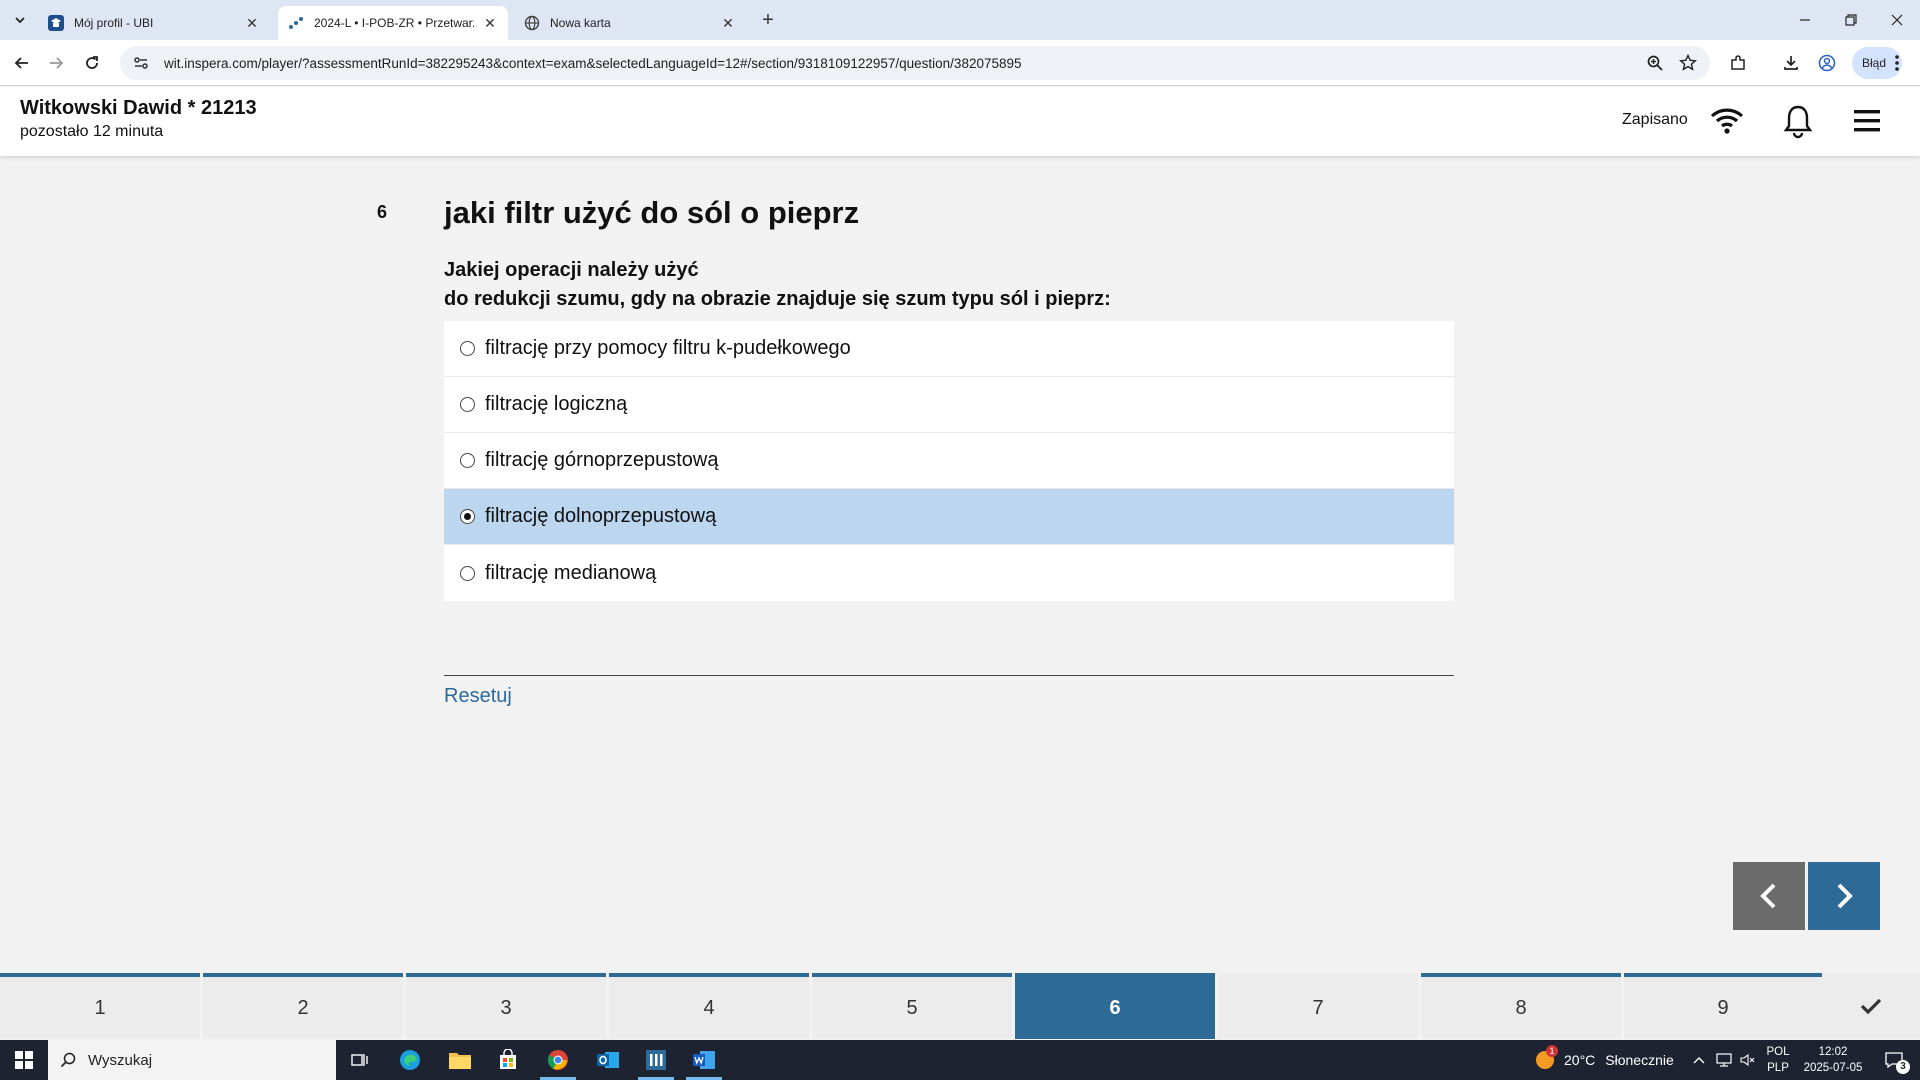 This screenshot has width=1920, height=1080. What do you see at coordinates (382, 212) in the screenshot?
I see `question-number: 6` at bounding box center [382, 212].